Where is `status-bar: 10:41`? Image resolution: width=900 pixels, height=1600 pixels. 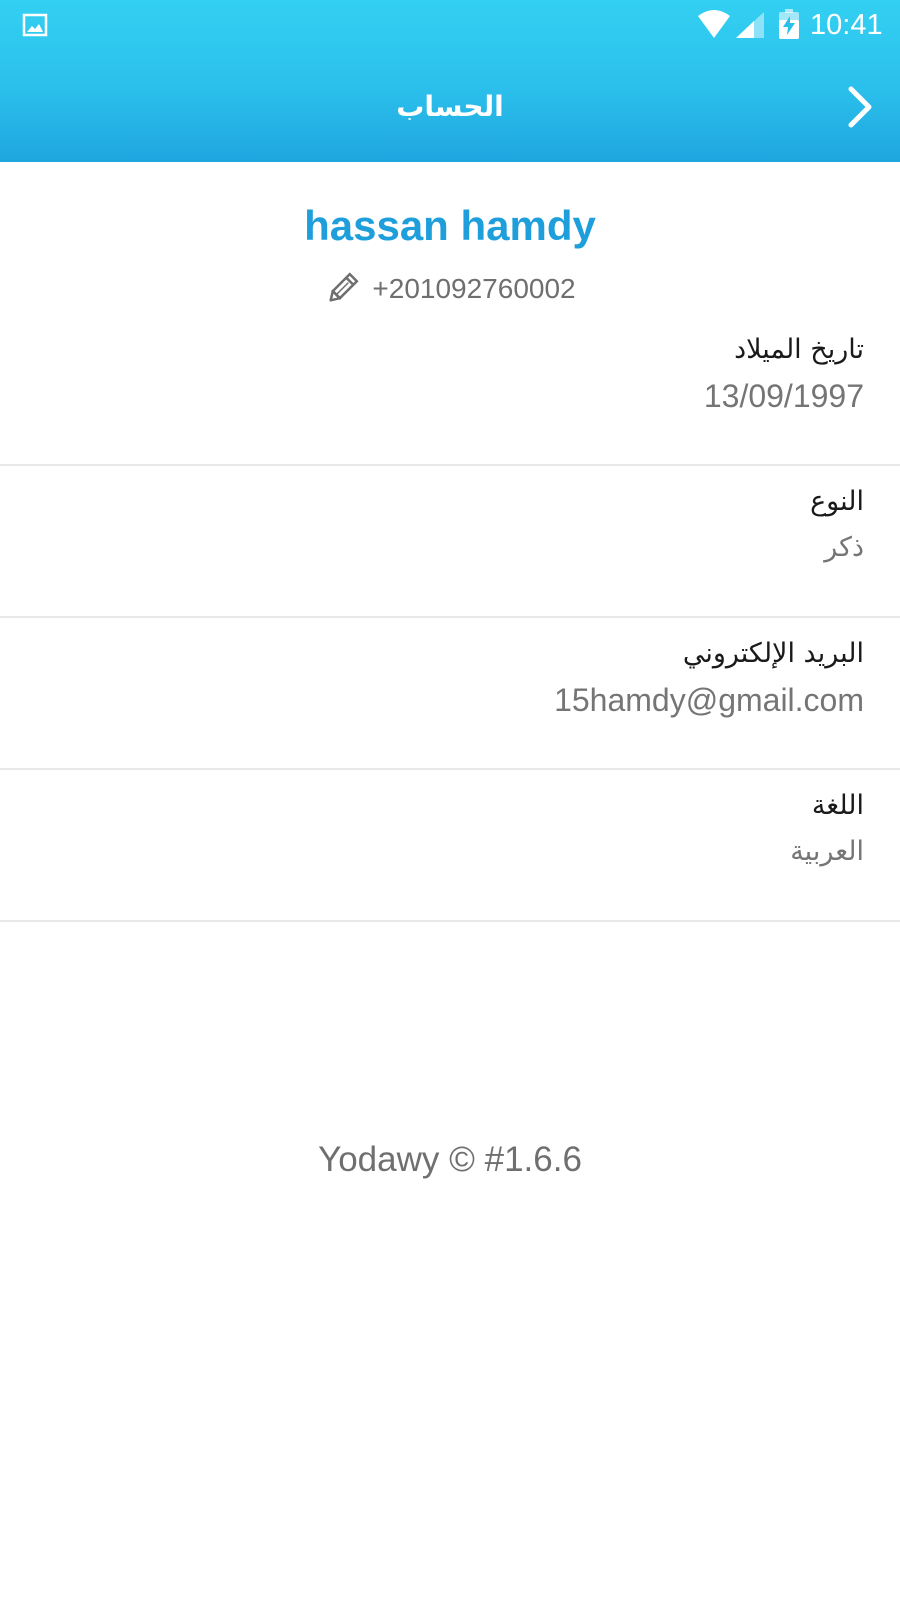
status-bar: 10:41 is located at coordinates (450, 26).